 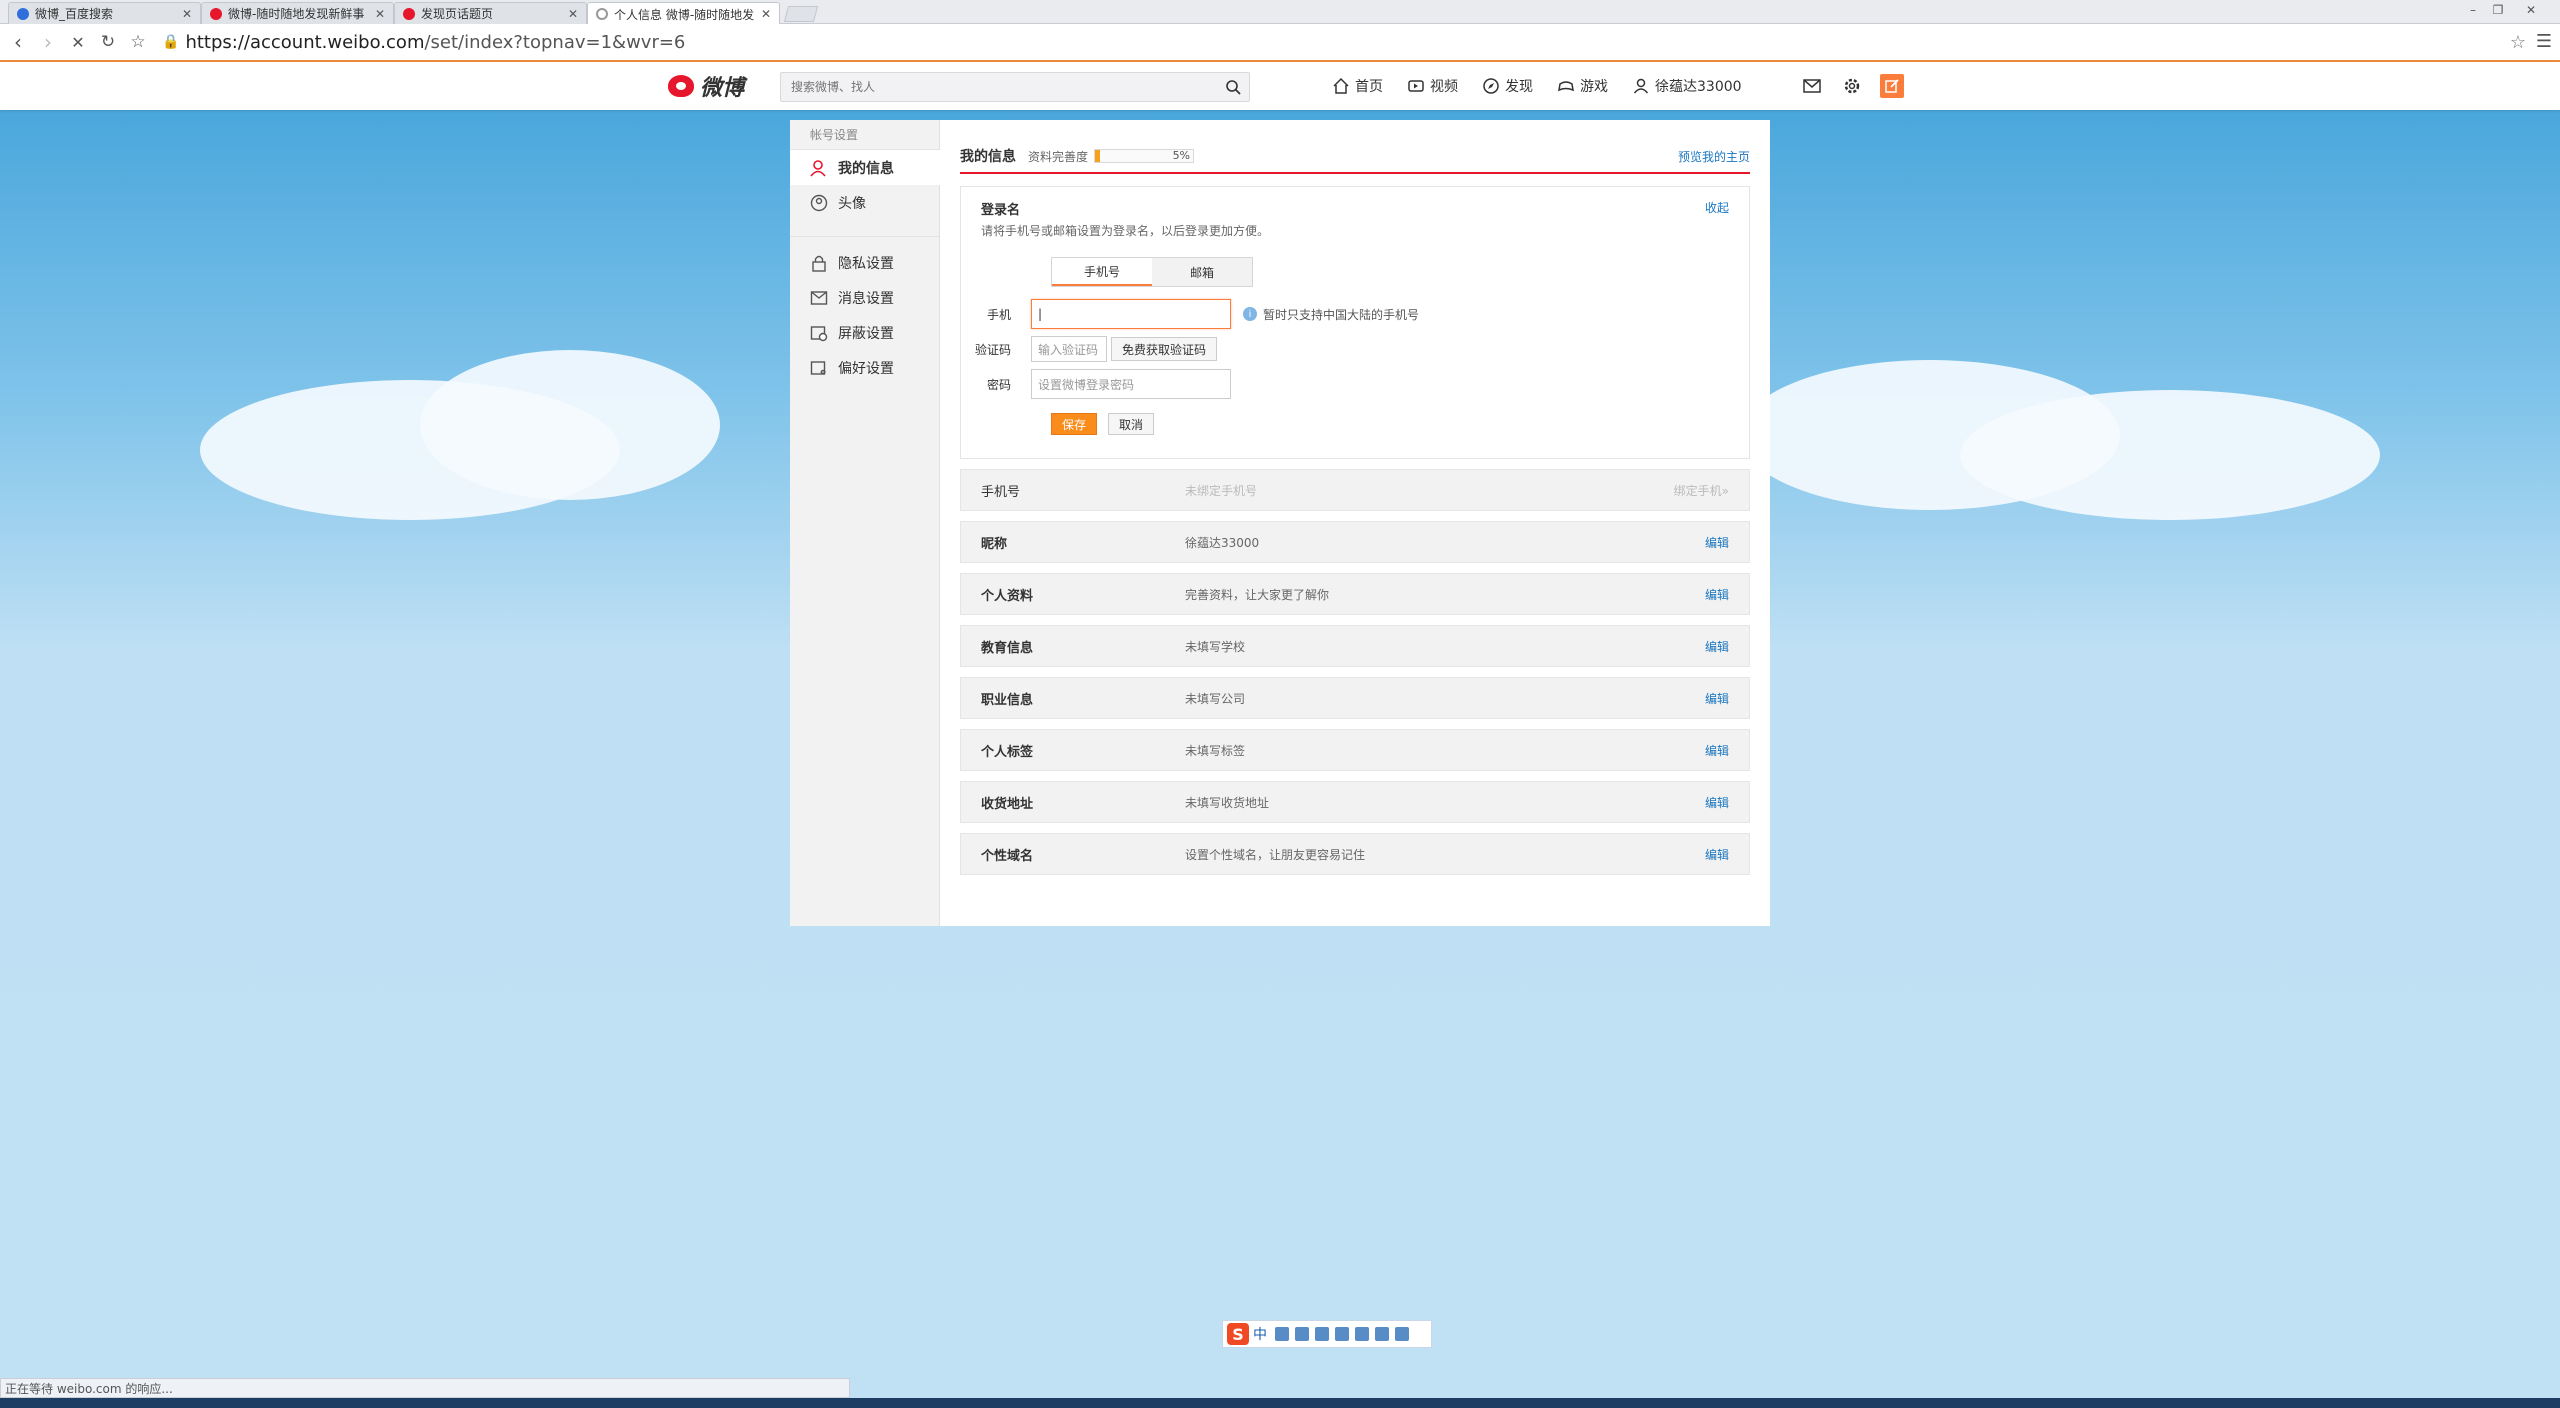 What do you see at coordinates (864, 228) in the screenshot?
I see `sidebar-divider` at bounding box center [864, 228].